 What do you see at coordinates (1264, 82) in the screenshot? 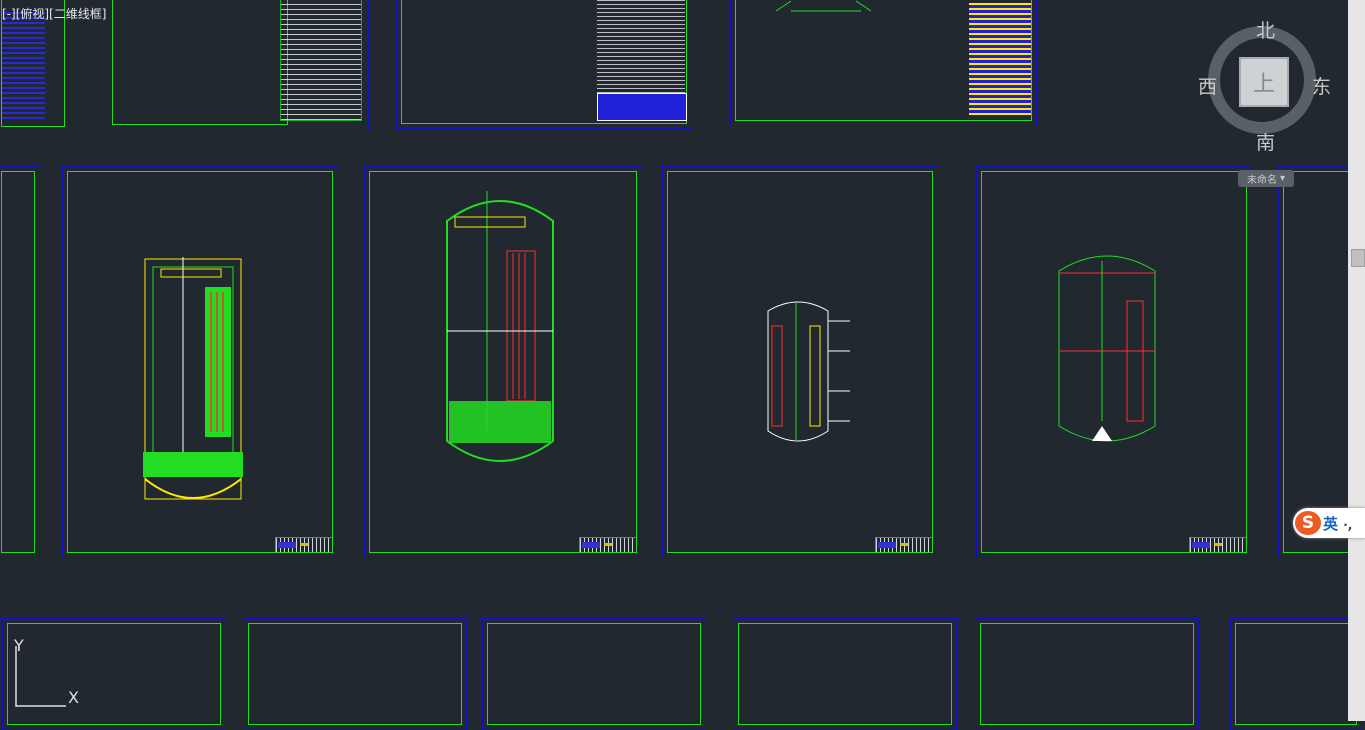
I see `viewcube-top-face: 上` at bounding box center [1264, 82].